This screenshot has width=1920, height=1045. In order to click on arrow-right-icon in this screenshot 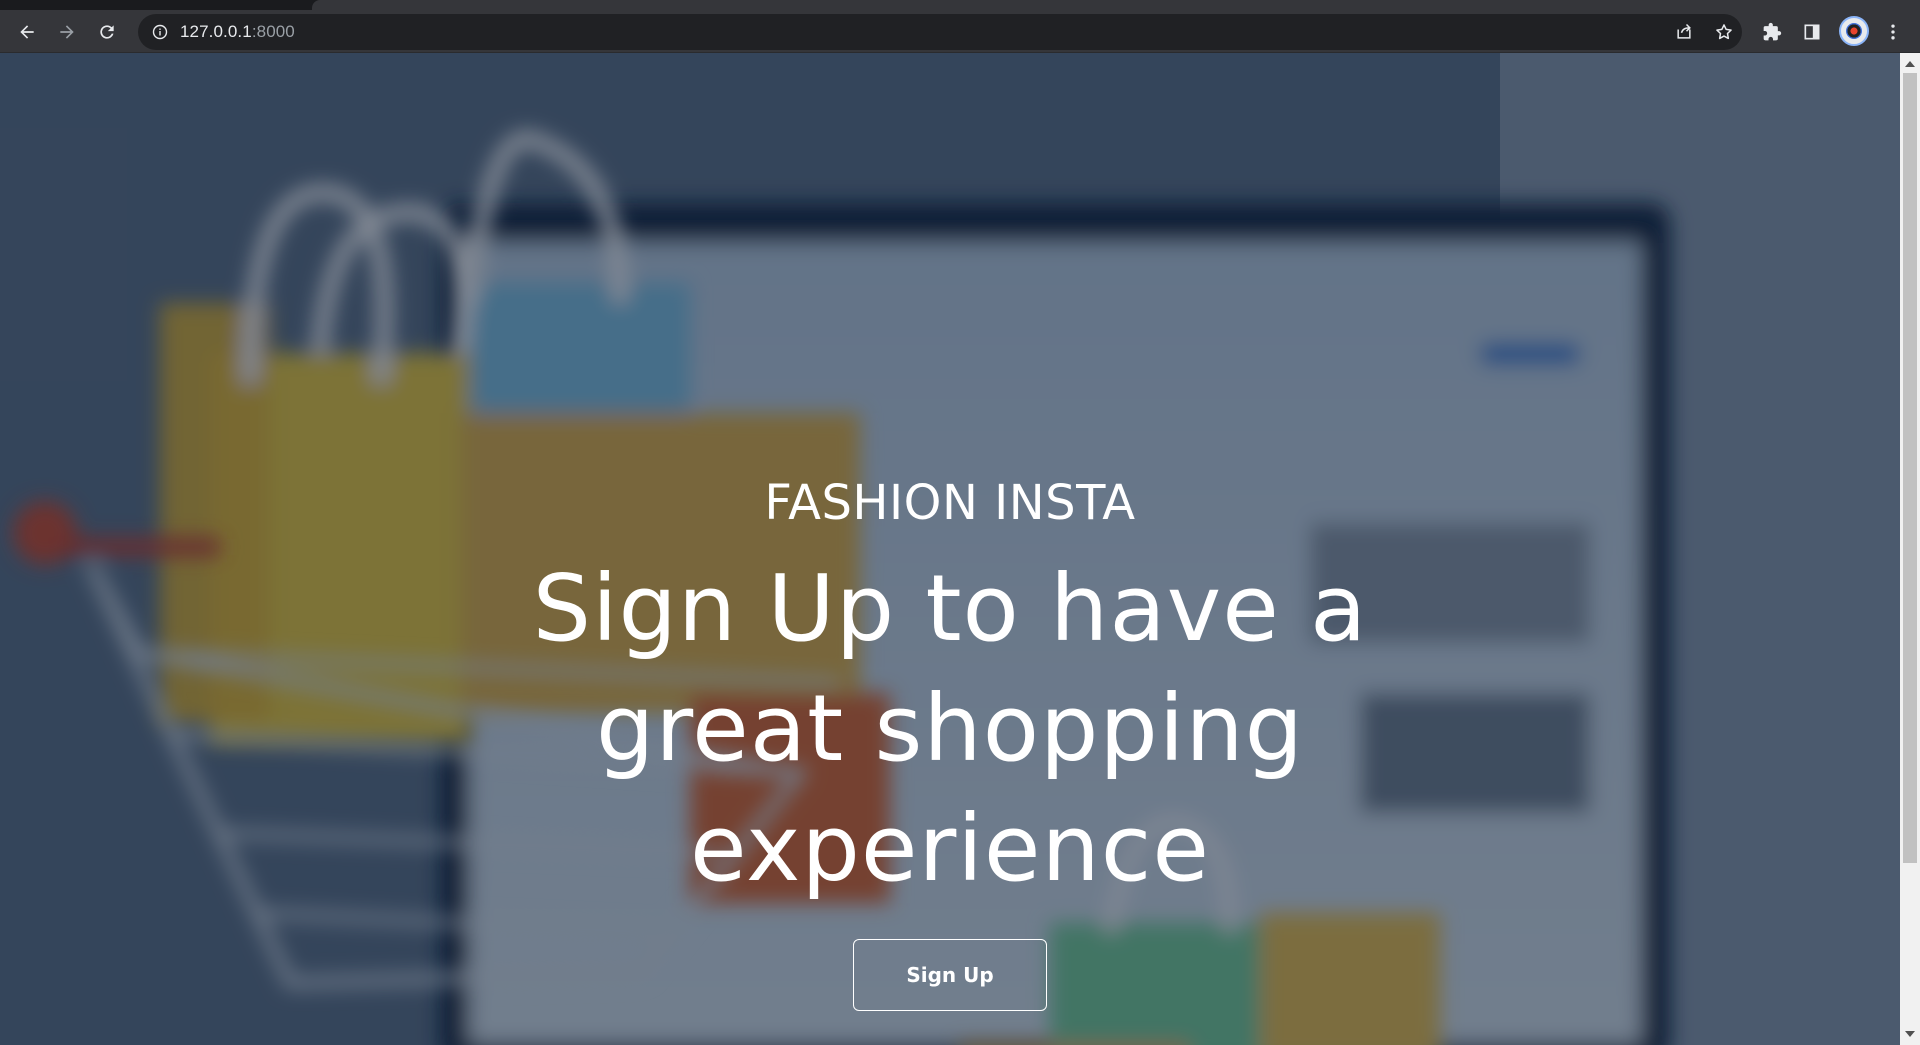, I will do `click(67, 32)`.